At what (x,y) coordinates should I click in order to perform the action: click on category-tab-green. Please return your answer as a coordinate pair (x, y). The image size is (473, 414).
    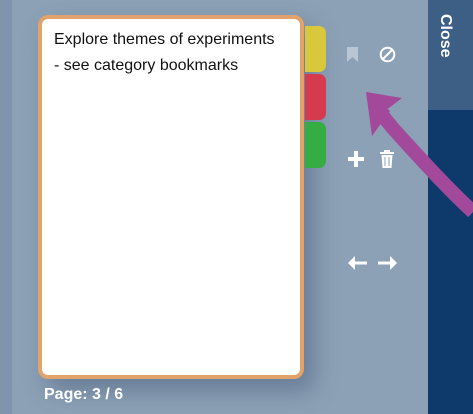
    Looking at the image, I should click on (315, 145).